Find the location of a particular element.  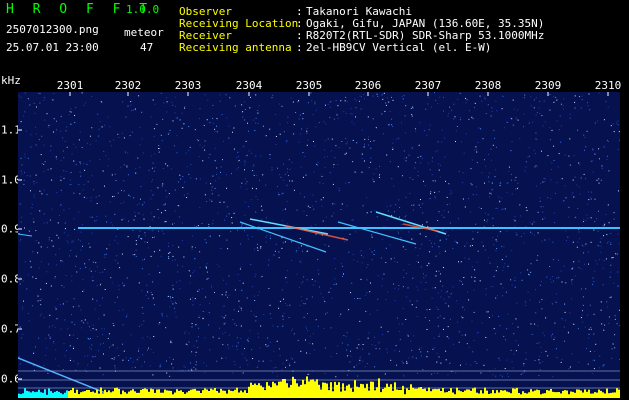

x-tick-label: 2309 is located at coordinates (548, 85).